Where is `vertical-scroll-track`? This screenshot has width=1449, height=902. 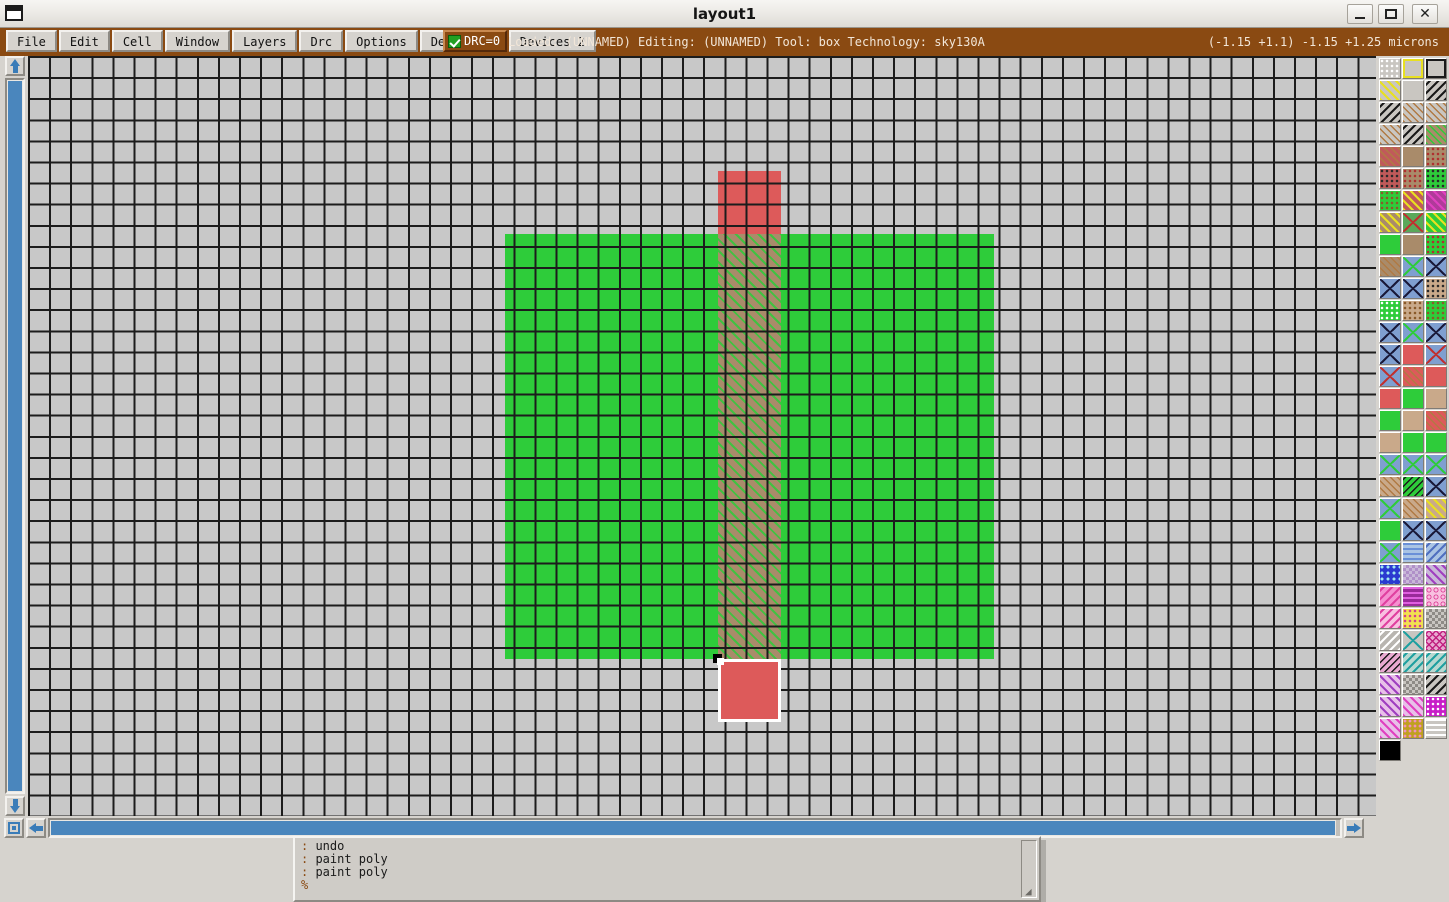
vertical-scroll-track is located at coordinates (15, 436).